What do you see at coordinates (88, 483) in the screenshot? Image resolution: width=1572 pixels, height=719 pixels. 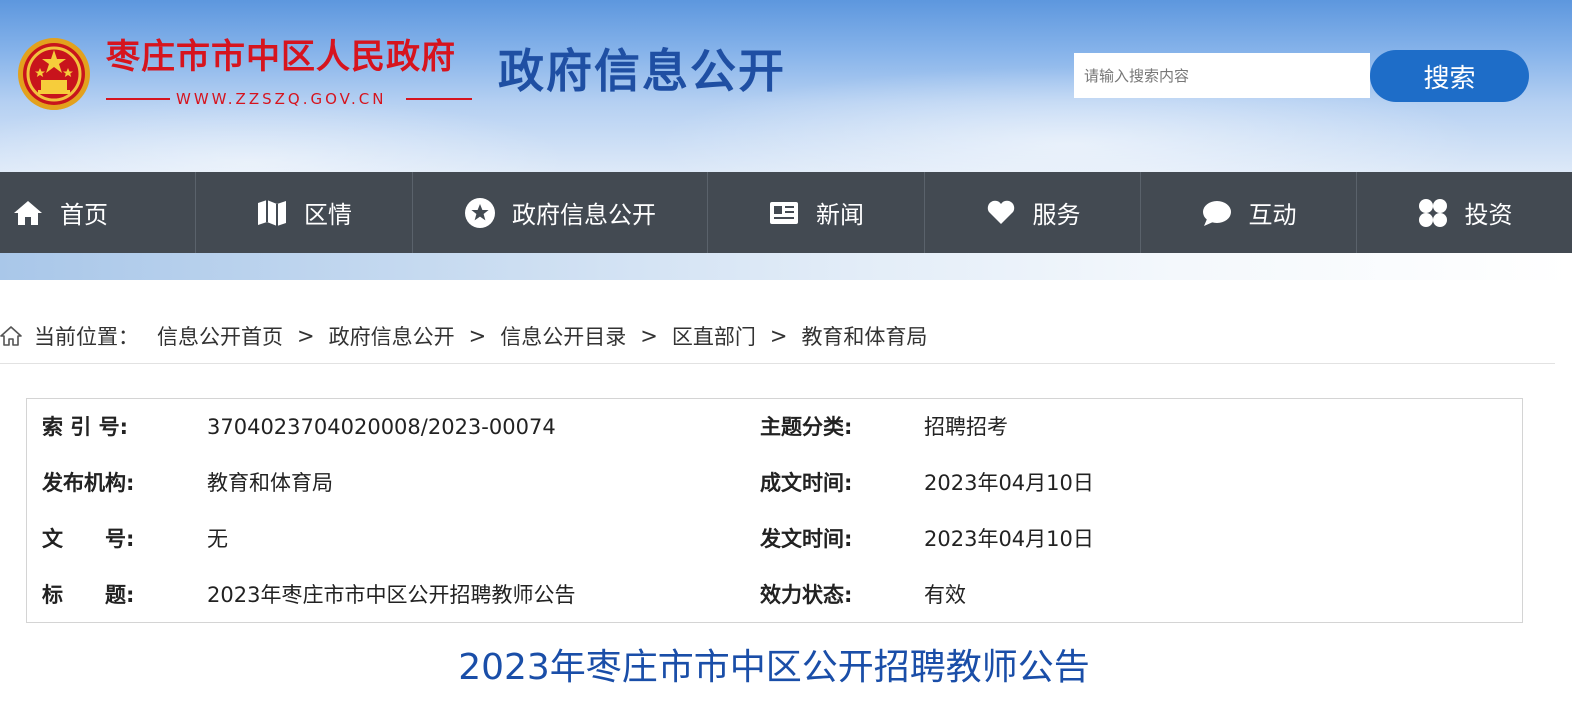 I see `metadata-label: 发布机构:` at bounding box center [88, 483].